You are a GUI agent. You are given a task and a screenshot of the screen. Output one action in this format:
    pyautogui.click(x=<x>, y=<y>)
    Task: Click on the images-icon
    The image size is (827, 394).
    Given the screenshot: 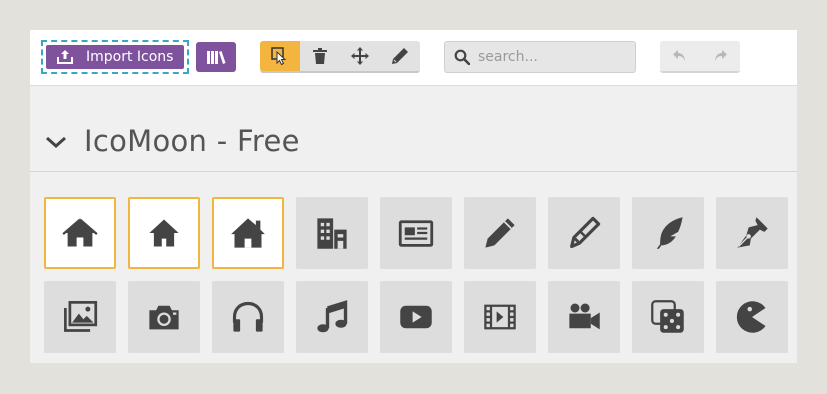 What is the action you would take?
    pyautogui.click(x=81, y=316)
    